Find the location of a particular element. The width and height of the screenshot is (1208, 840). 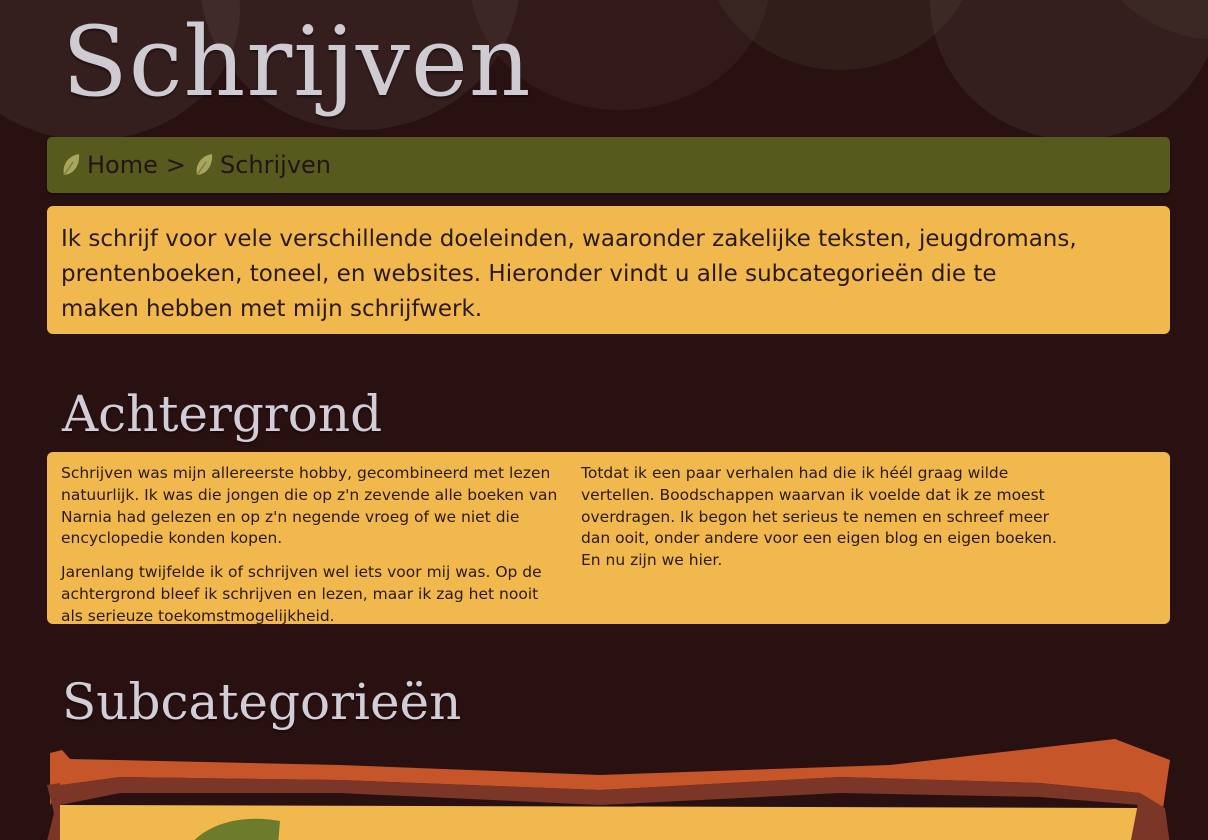

breadcrumb-current-label: Schrijven is located at coordinates (275, 165).